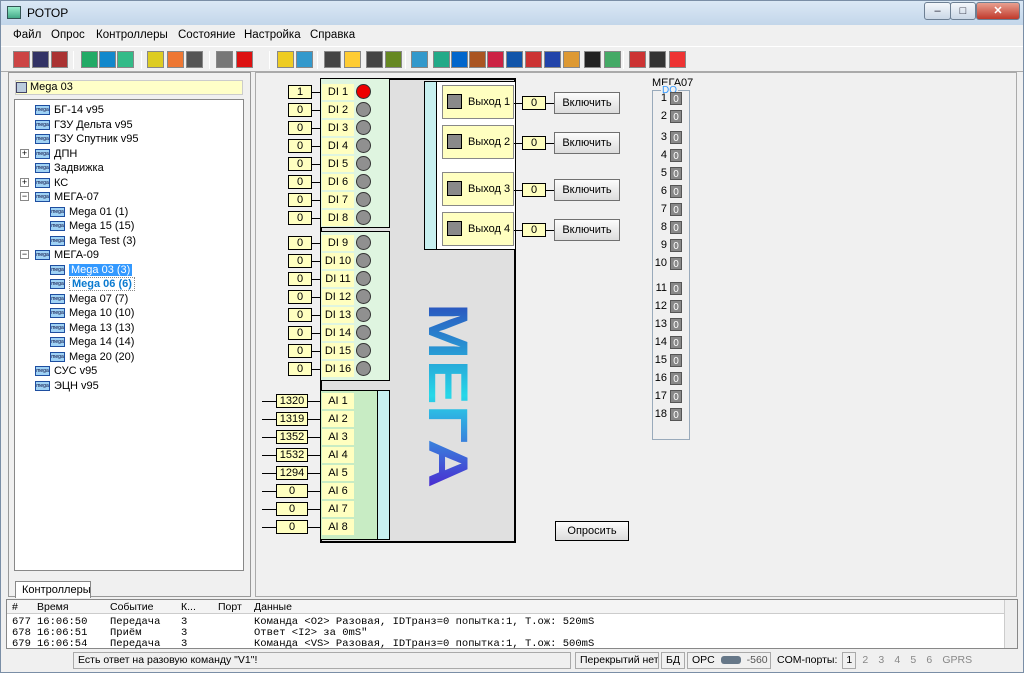 The width and height of the screenshot is (1024, 673). What do you see at coordinates (612, 59) in the screenshot?
I see `toolbar-chip-icon` at bounding box center [612, 59].